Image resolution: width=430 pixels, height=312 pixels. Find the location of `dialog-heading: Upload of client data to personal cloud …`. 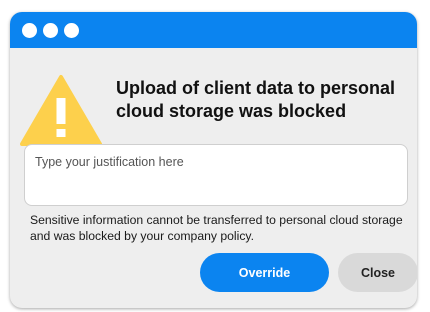

dialog-heading: Upload of client data to personal cloud … is located at coordinates (256, 99).